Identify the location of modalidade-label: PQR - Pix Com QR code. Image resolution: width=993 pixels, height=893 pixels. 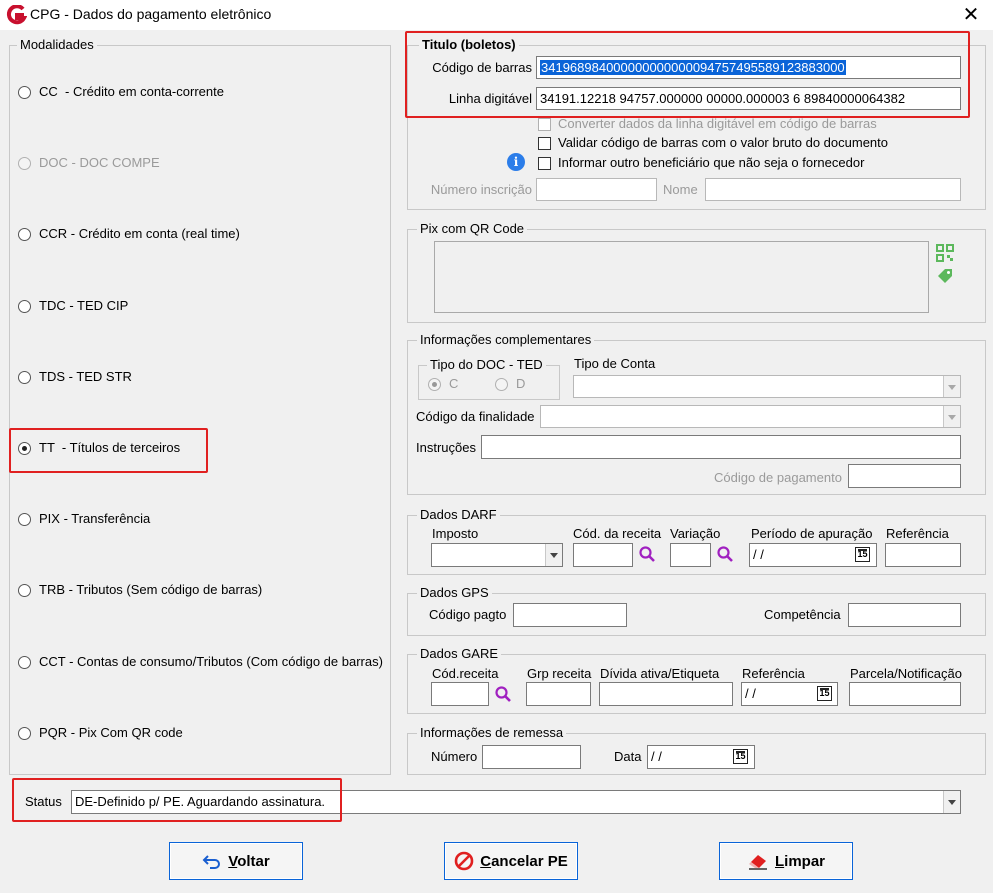
(111, 733).